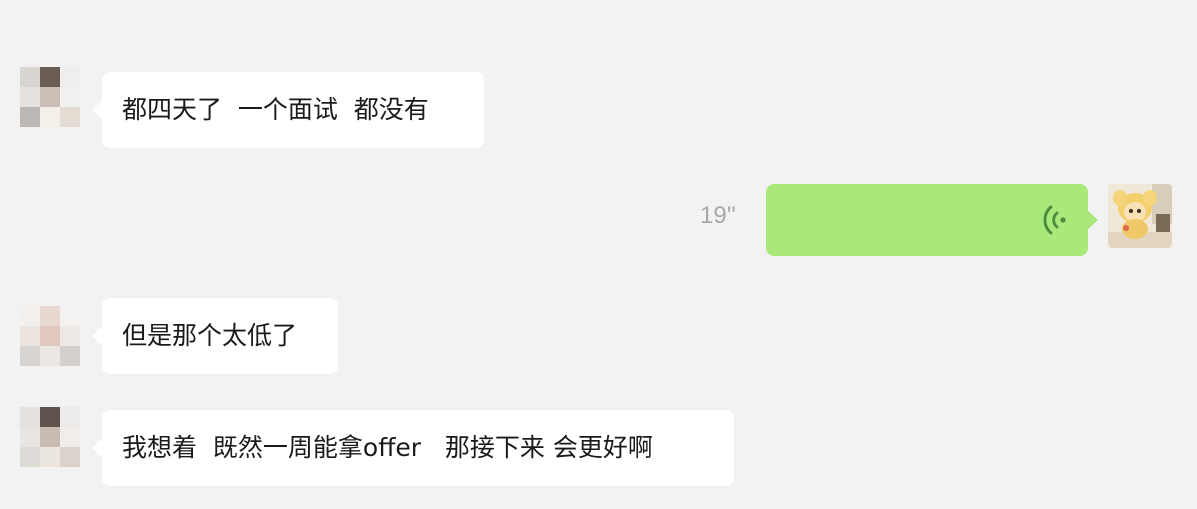  I want to click on voice-message-bubble, so click(932, 220).